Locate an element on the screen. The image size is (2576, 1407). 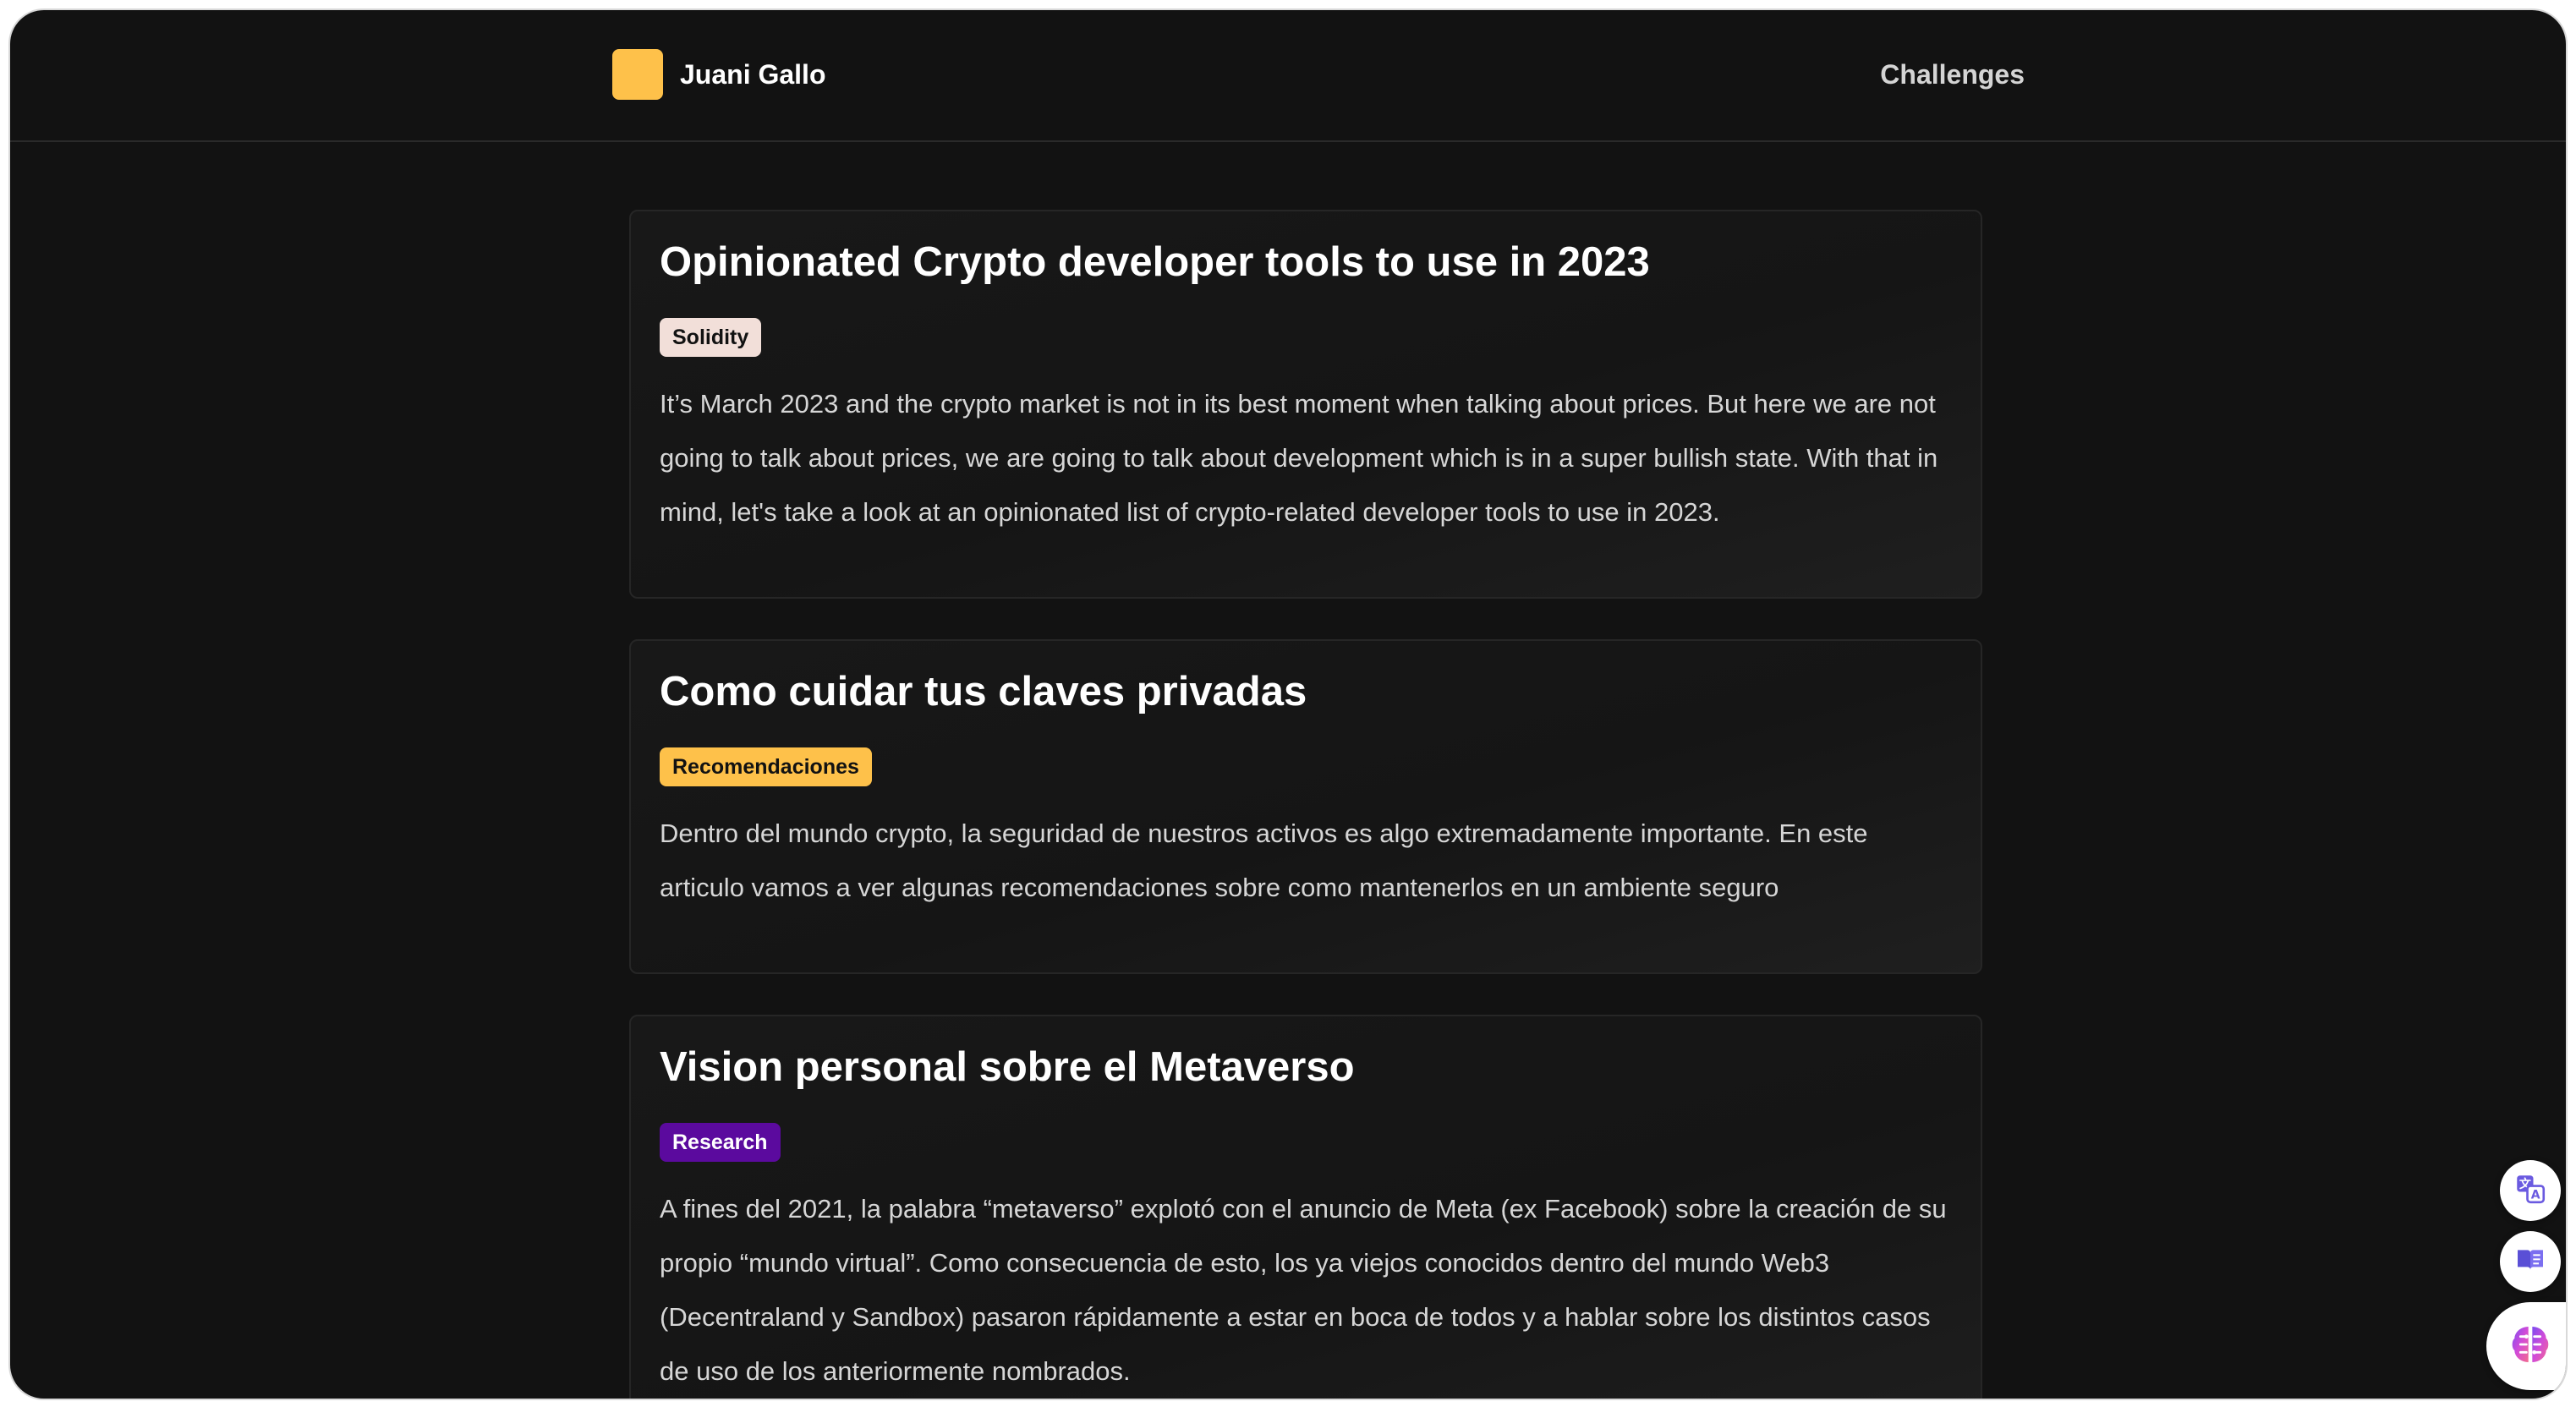
reader-mode-icon is located at coordinates (2530, 1262).